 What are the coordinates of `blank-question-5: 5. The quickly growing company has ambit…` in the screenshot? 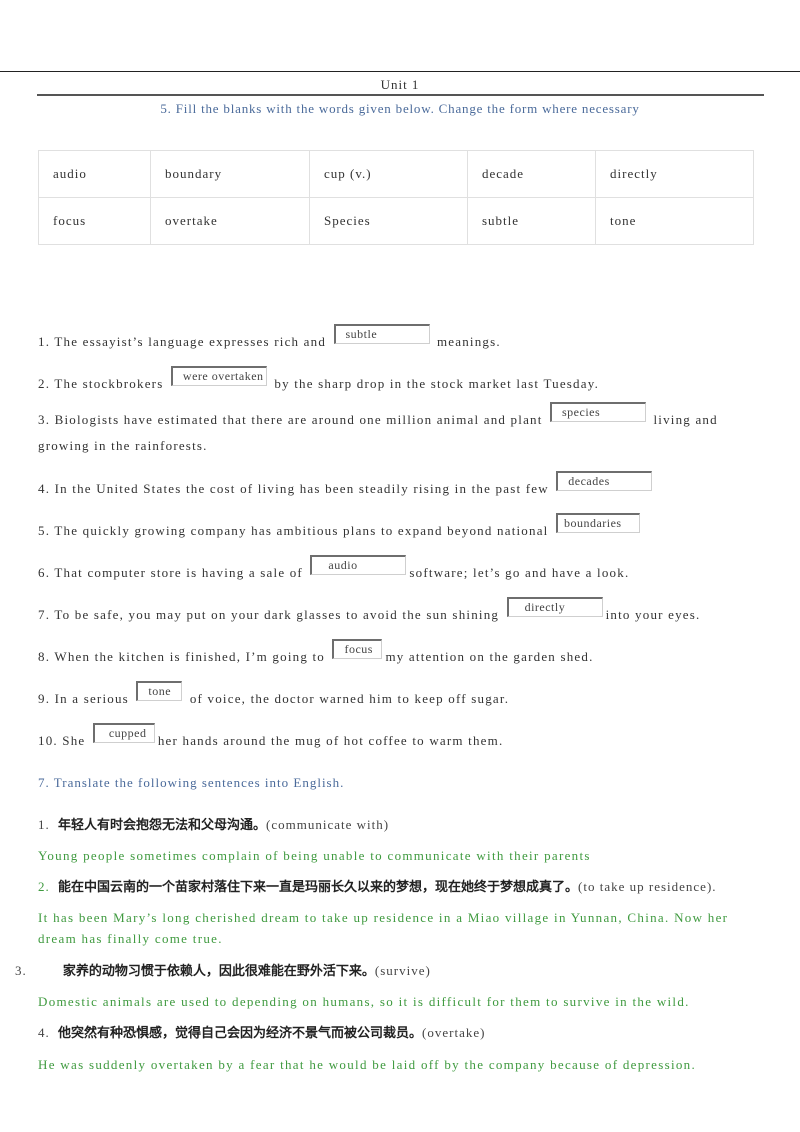 It's located at (340, 526).